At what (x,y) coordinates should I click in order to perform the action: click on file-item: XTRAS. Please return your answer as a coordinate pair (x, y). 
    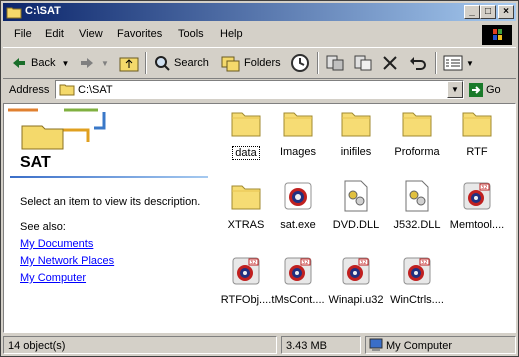
    Looking at the image, I should click on (246, 205).